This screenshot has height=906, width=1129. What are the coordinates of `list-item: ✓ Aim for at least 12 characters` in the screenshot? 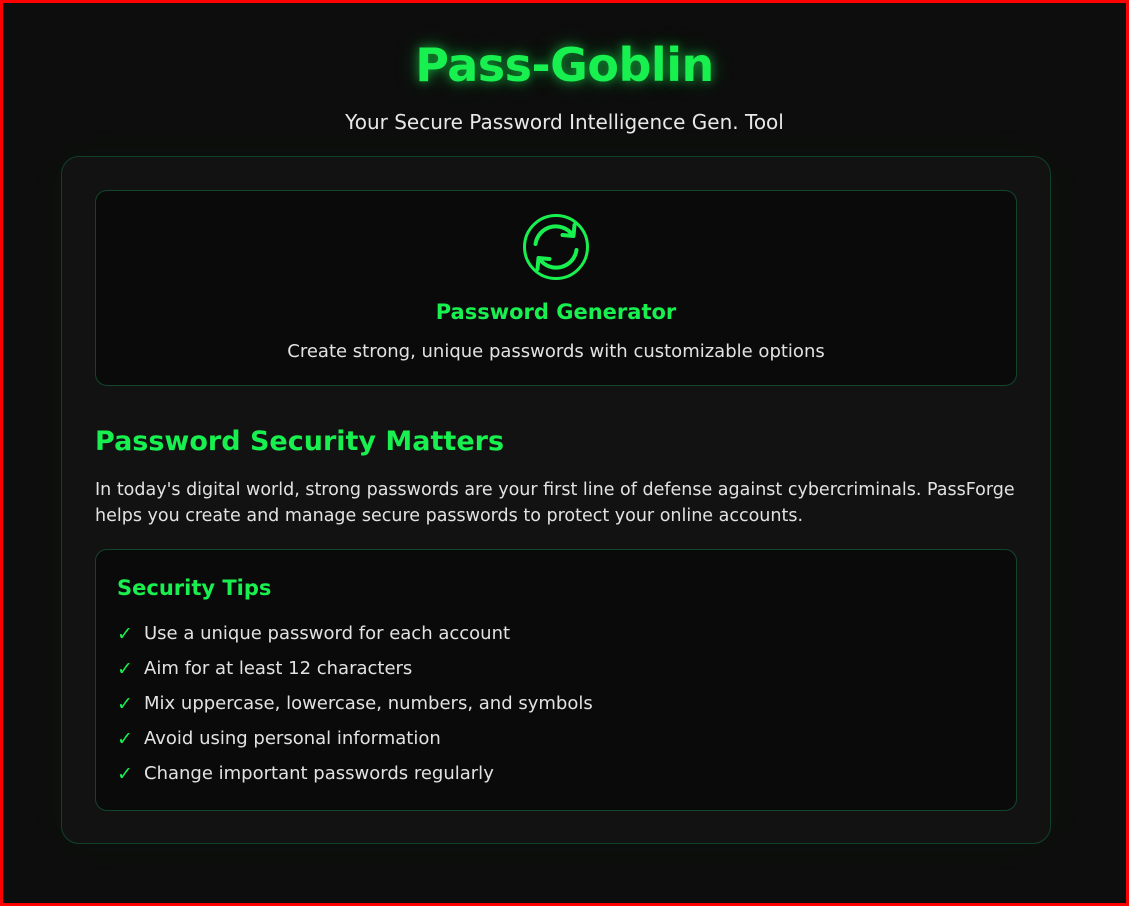 It's located at (355, 668).